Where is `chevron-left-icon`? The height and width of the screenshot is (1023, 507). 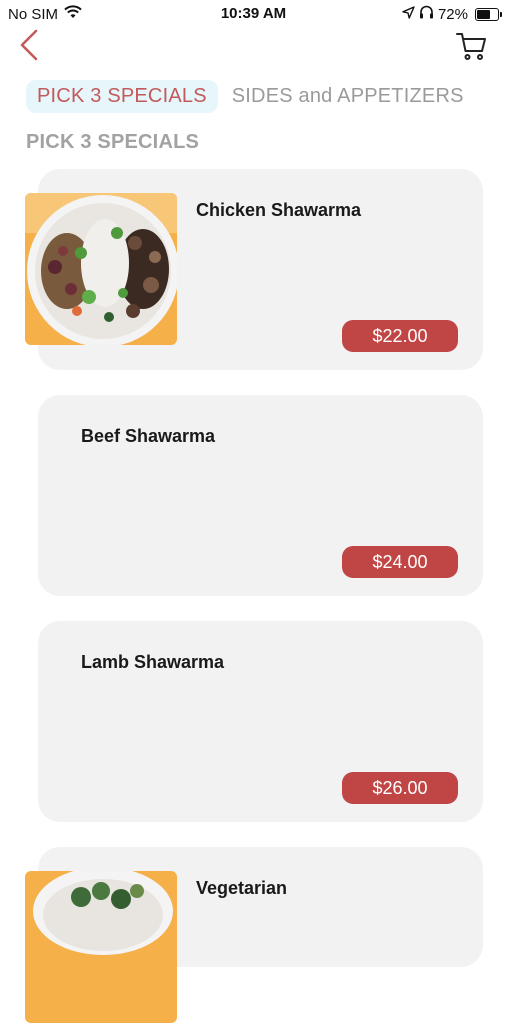
chevron-left-icon is located at coordinates (29, 47).